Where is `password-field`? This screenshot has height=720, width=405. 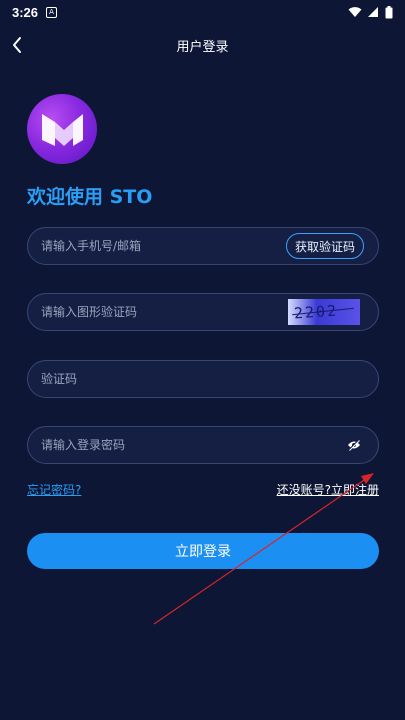
password-field is located at coordinates (203, 445).